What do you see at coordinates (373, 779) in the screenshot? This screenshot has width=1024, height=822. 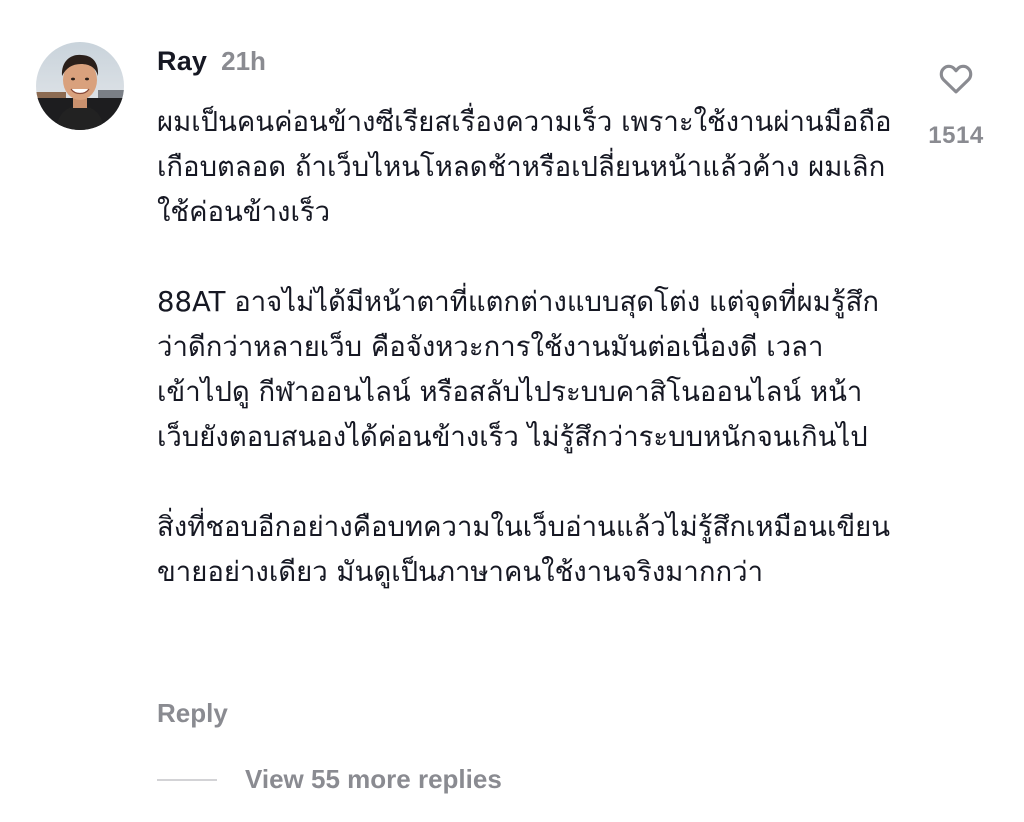 I see `view-more-replies-label: View 55 more replies` at bounding box center [373, 779].